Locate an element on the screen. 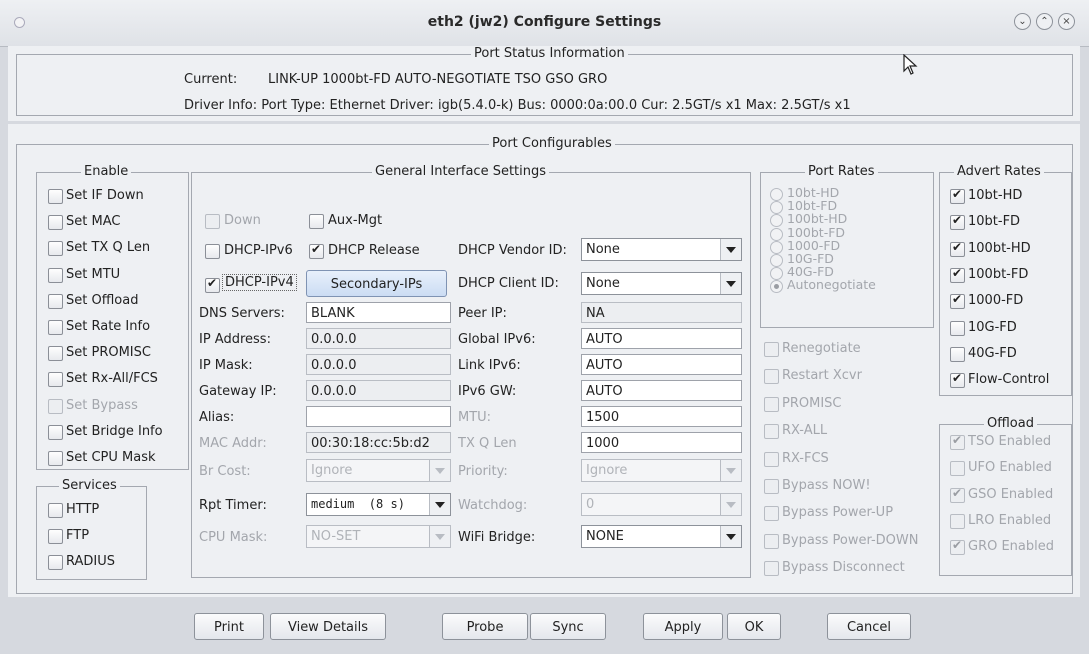 The height and width of the screenshot is (654, 1089). set-tx-q-len-checkbox is located at coordinates (55, 249).